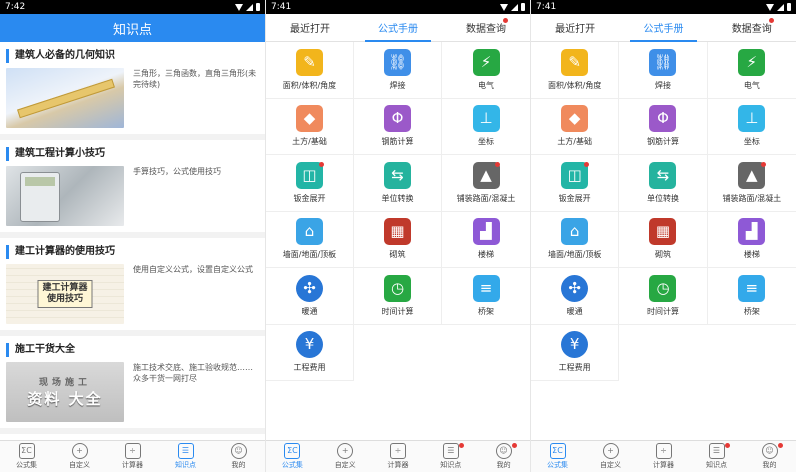  I want to click on formula-set-icon: ΣC, so click(292, 451).